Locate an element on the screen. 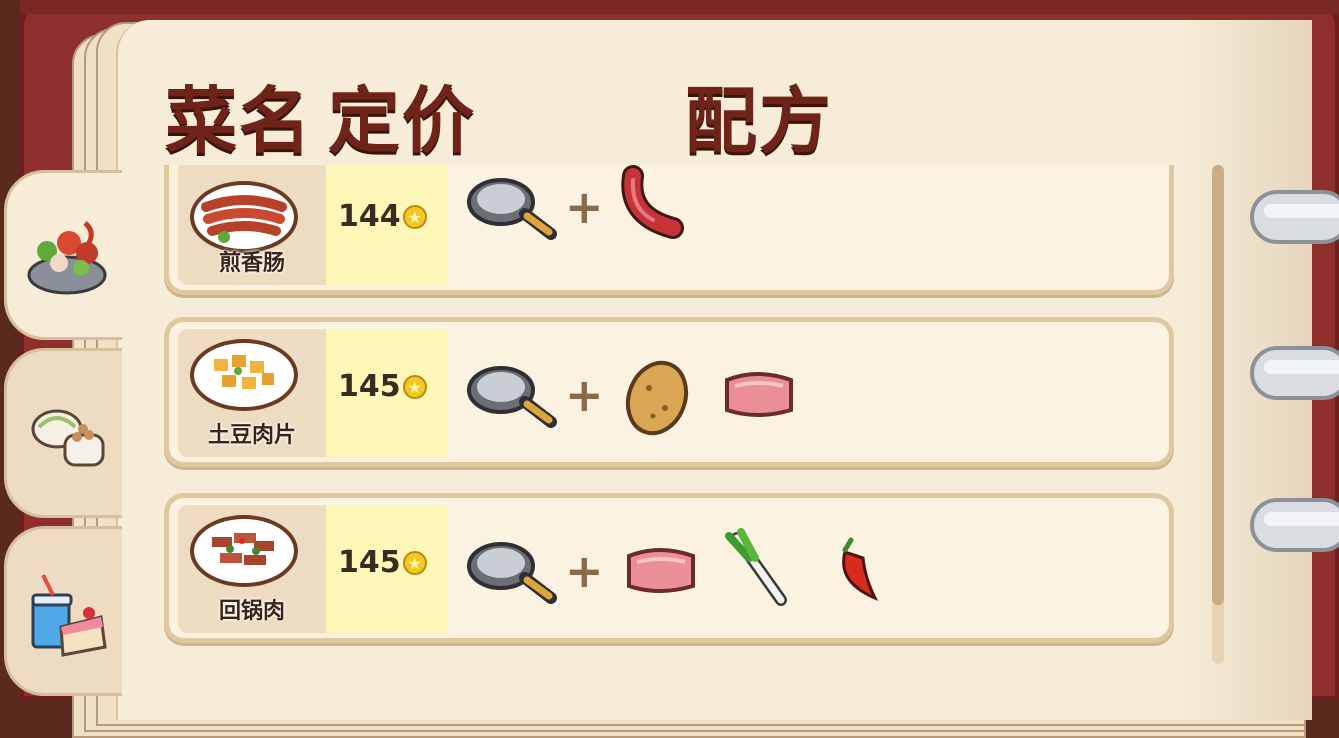  dish-price: 144 ★ is located at coordinates (382, 216).